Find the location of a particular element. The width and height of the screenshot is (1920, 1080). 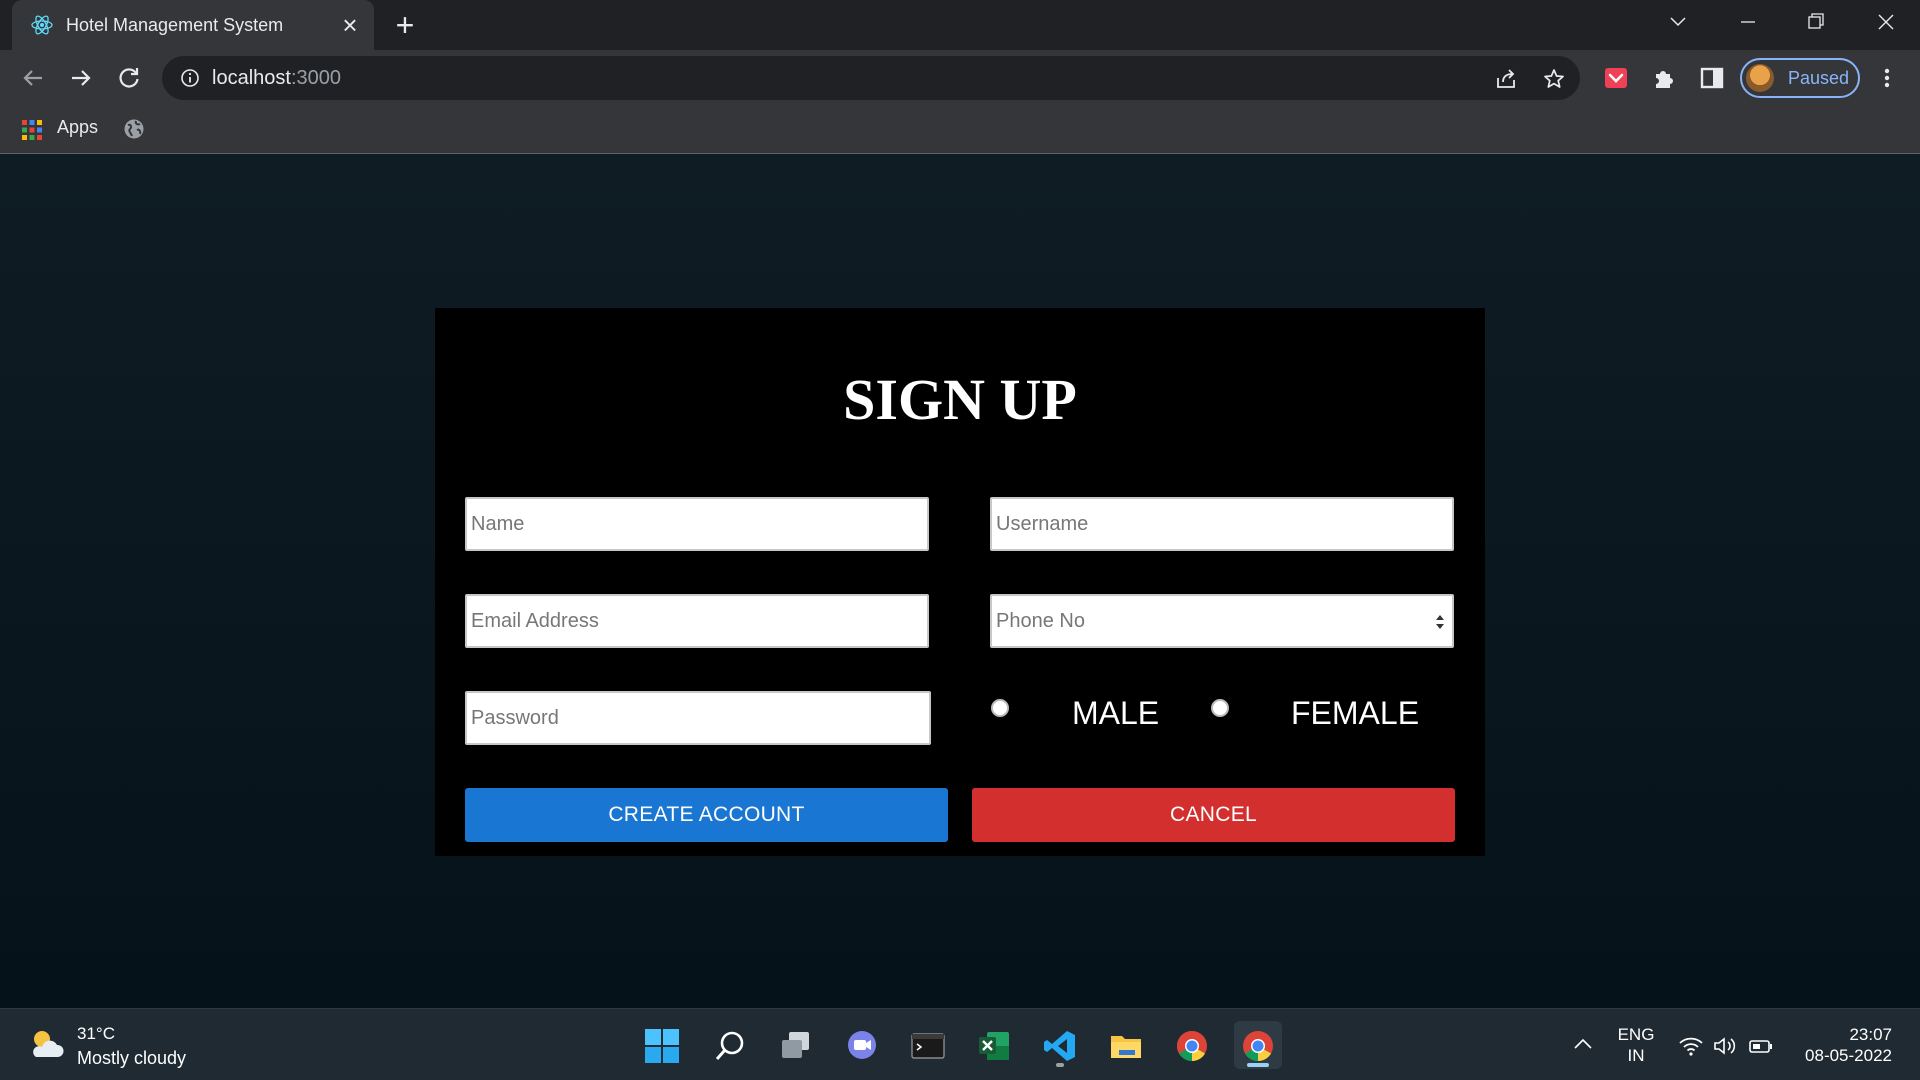

language-indicator: ENG IN is located at coordinates (1636, 1045).